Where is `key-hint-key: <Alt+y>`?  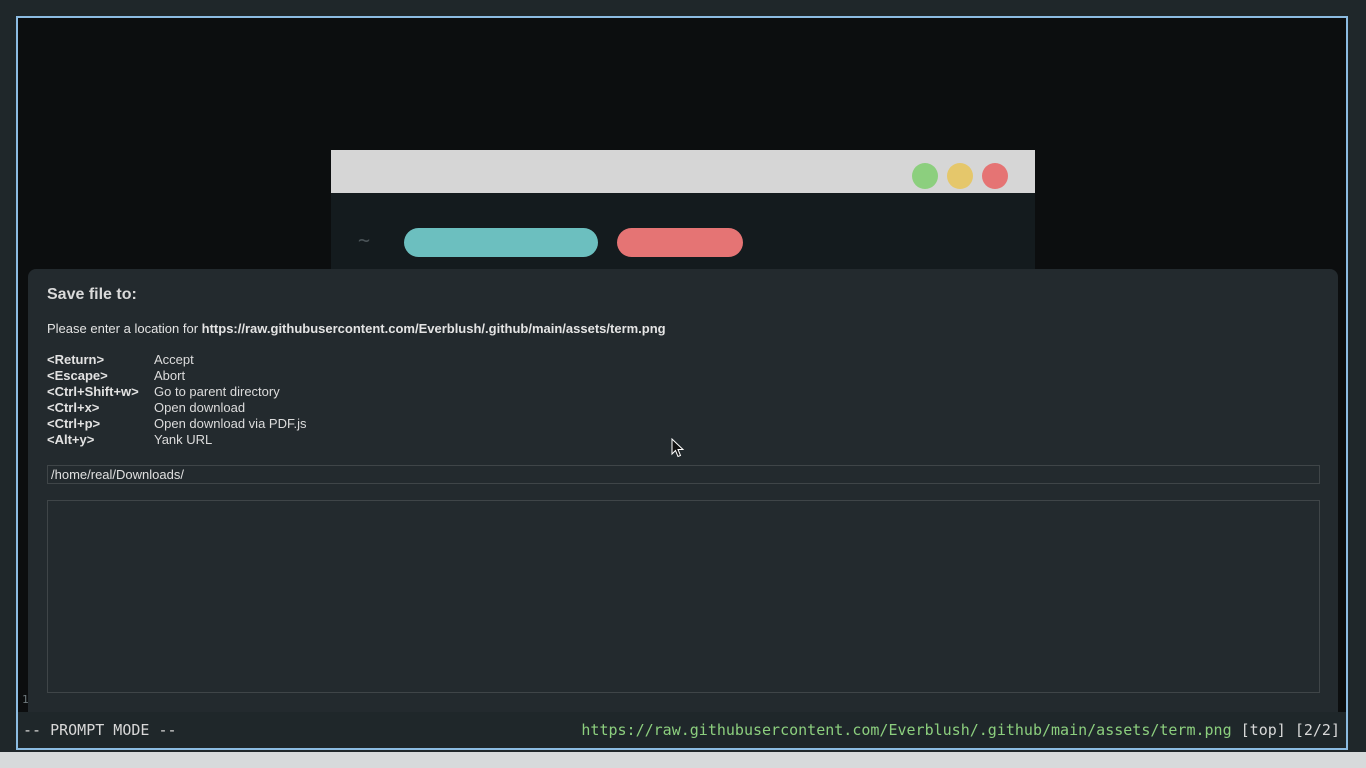
key-hint-key: <Alt+y> is located at coordinates (71, 439).